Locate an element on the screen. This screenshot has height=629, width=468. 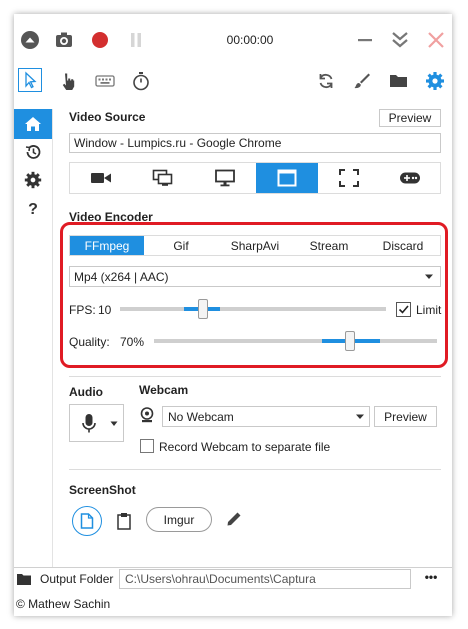
multi-screen-icon is located at coordinates (162, 177).